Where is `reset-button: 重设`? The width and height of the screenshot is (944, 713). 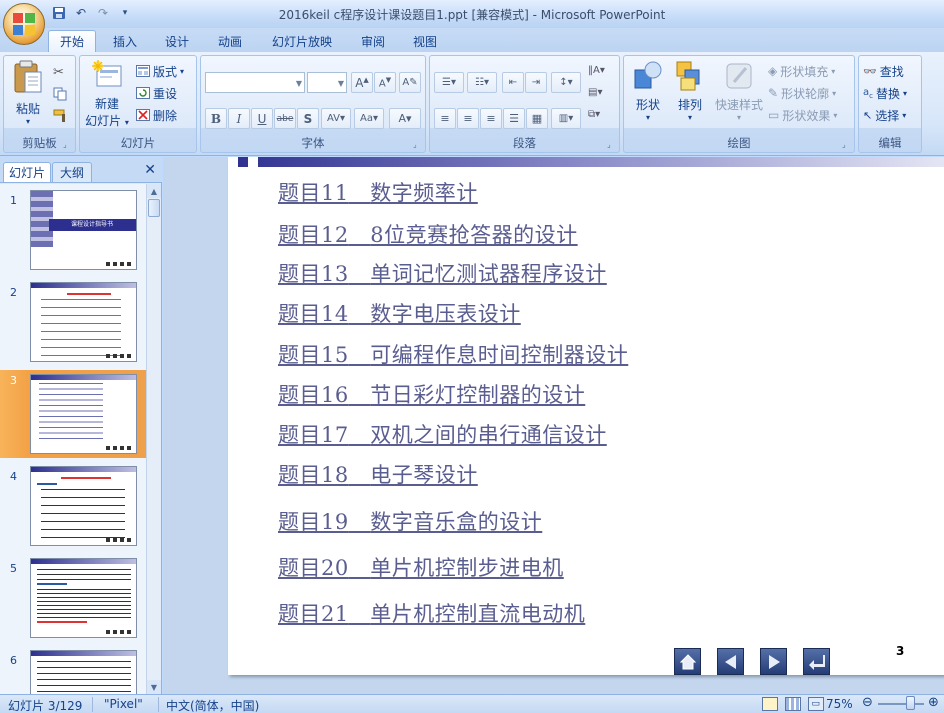
reset-button: 重设 is located at coordinates (156, 93).